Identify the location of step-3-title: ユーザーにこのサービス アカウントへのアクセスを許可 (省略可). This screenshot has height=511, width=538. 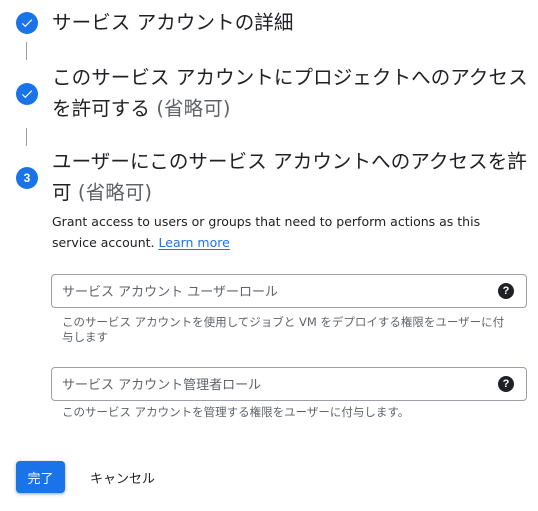
(292, 177).